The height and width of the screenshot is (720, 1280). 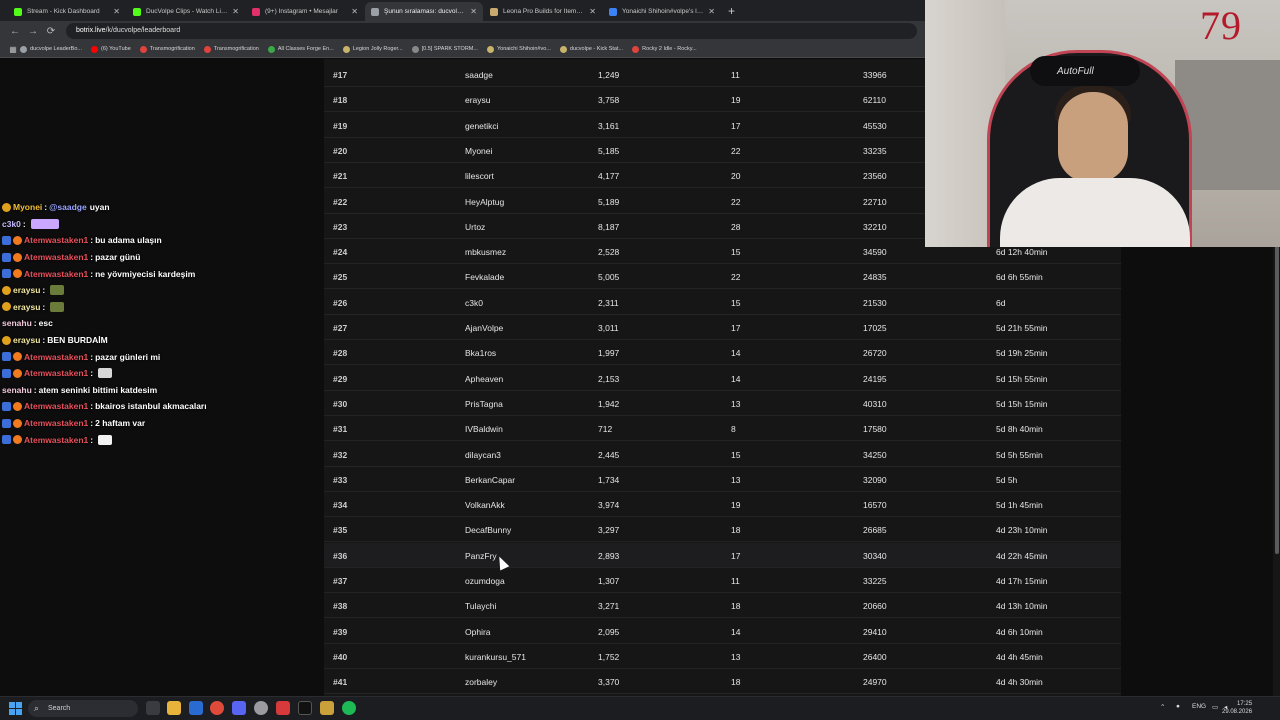 What do you see at coordinates (722, 631) in the screenshot?
I see `table-row: #39 Ophira 2,095 14 29410 4d 6h 10min` at bounding box center [722, 631].